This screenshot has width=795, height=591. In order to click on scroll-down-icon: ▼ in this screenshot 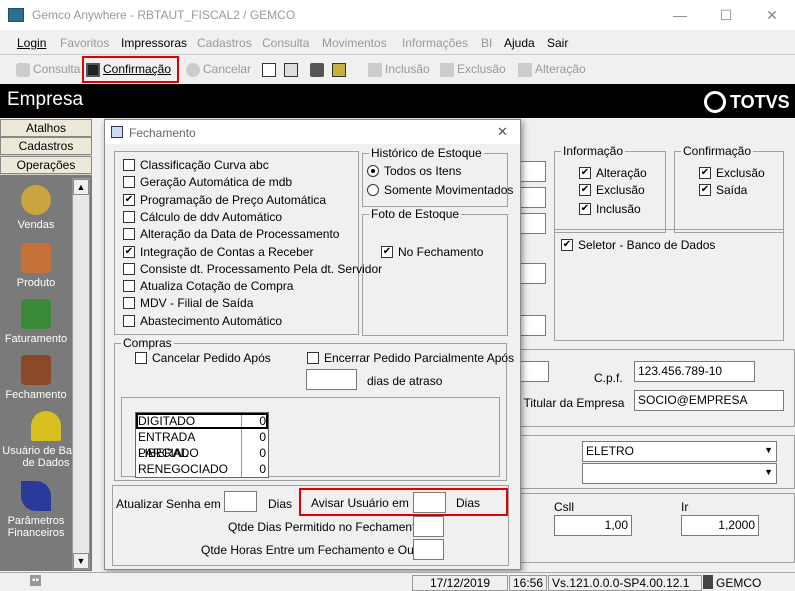, I will do `click(81, 561)`.